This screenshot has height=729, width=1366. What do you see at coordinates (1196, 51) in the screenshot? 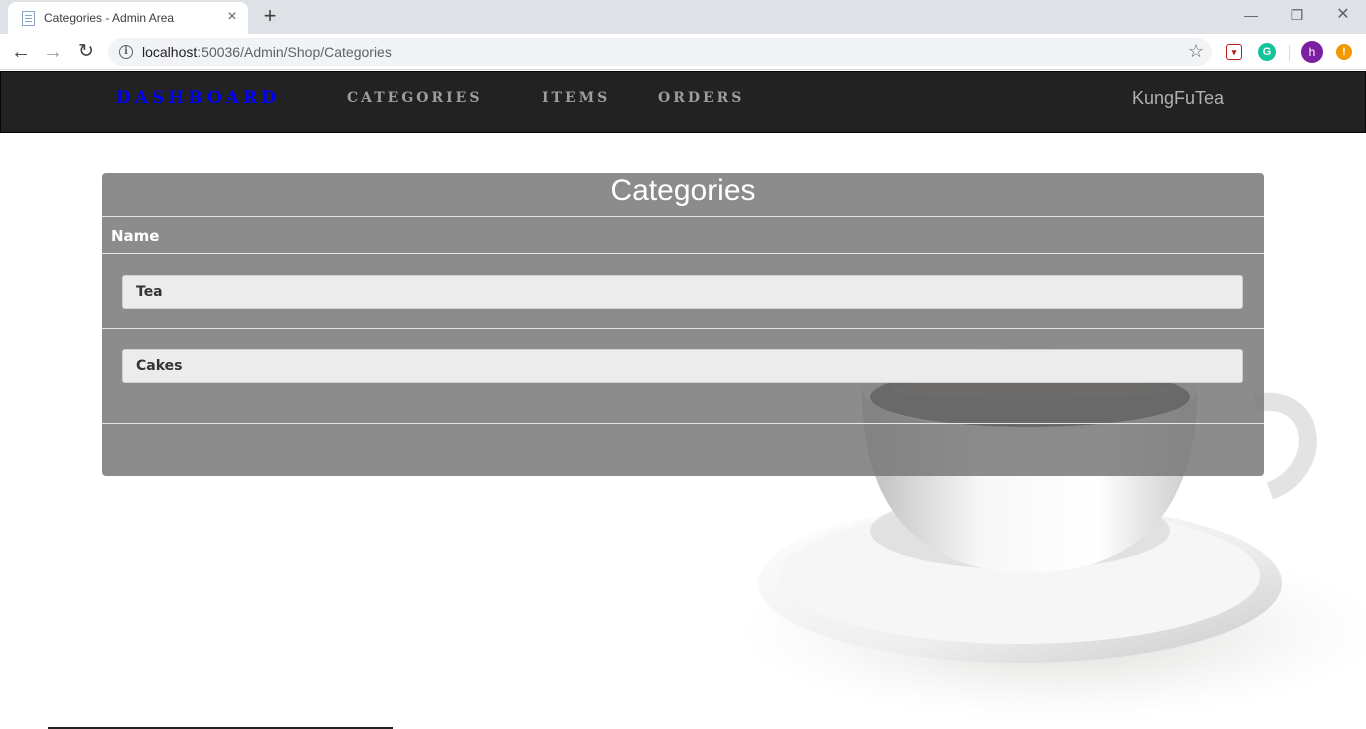
I see `bookmark-star-icon: ☆` at bounding box center [1196, 51].